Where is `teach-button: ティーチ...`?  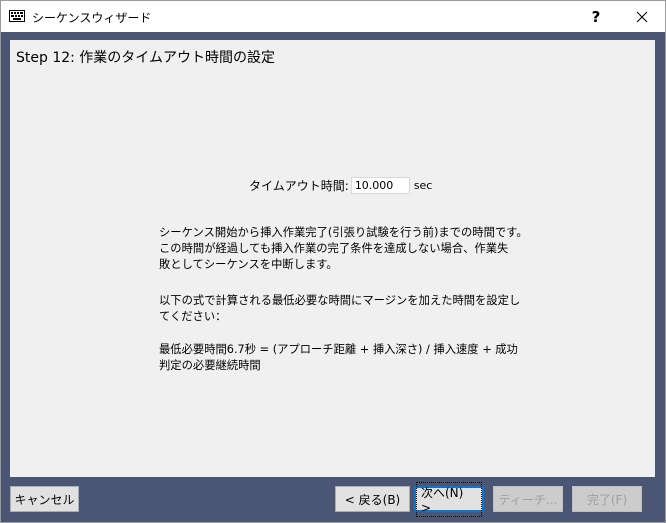 teach-button: ティーチ... is located at coordinates (528, 499).